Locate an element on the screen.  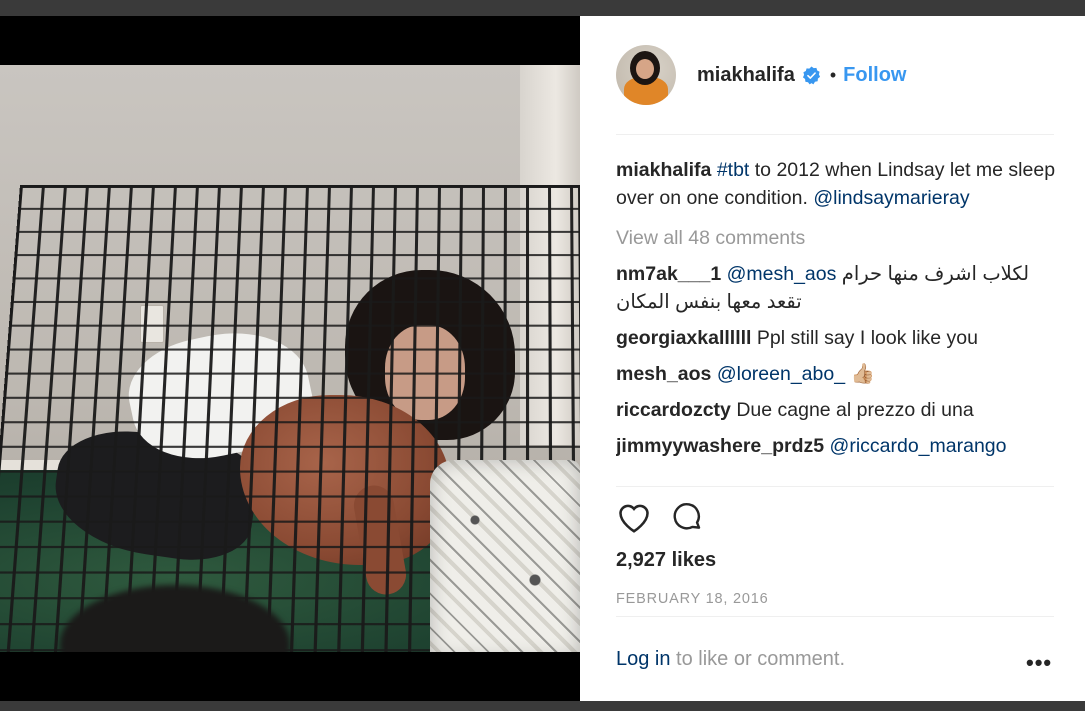
verified-badge-icon is located at coordinates (811, 74).